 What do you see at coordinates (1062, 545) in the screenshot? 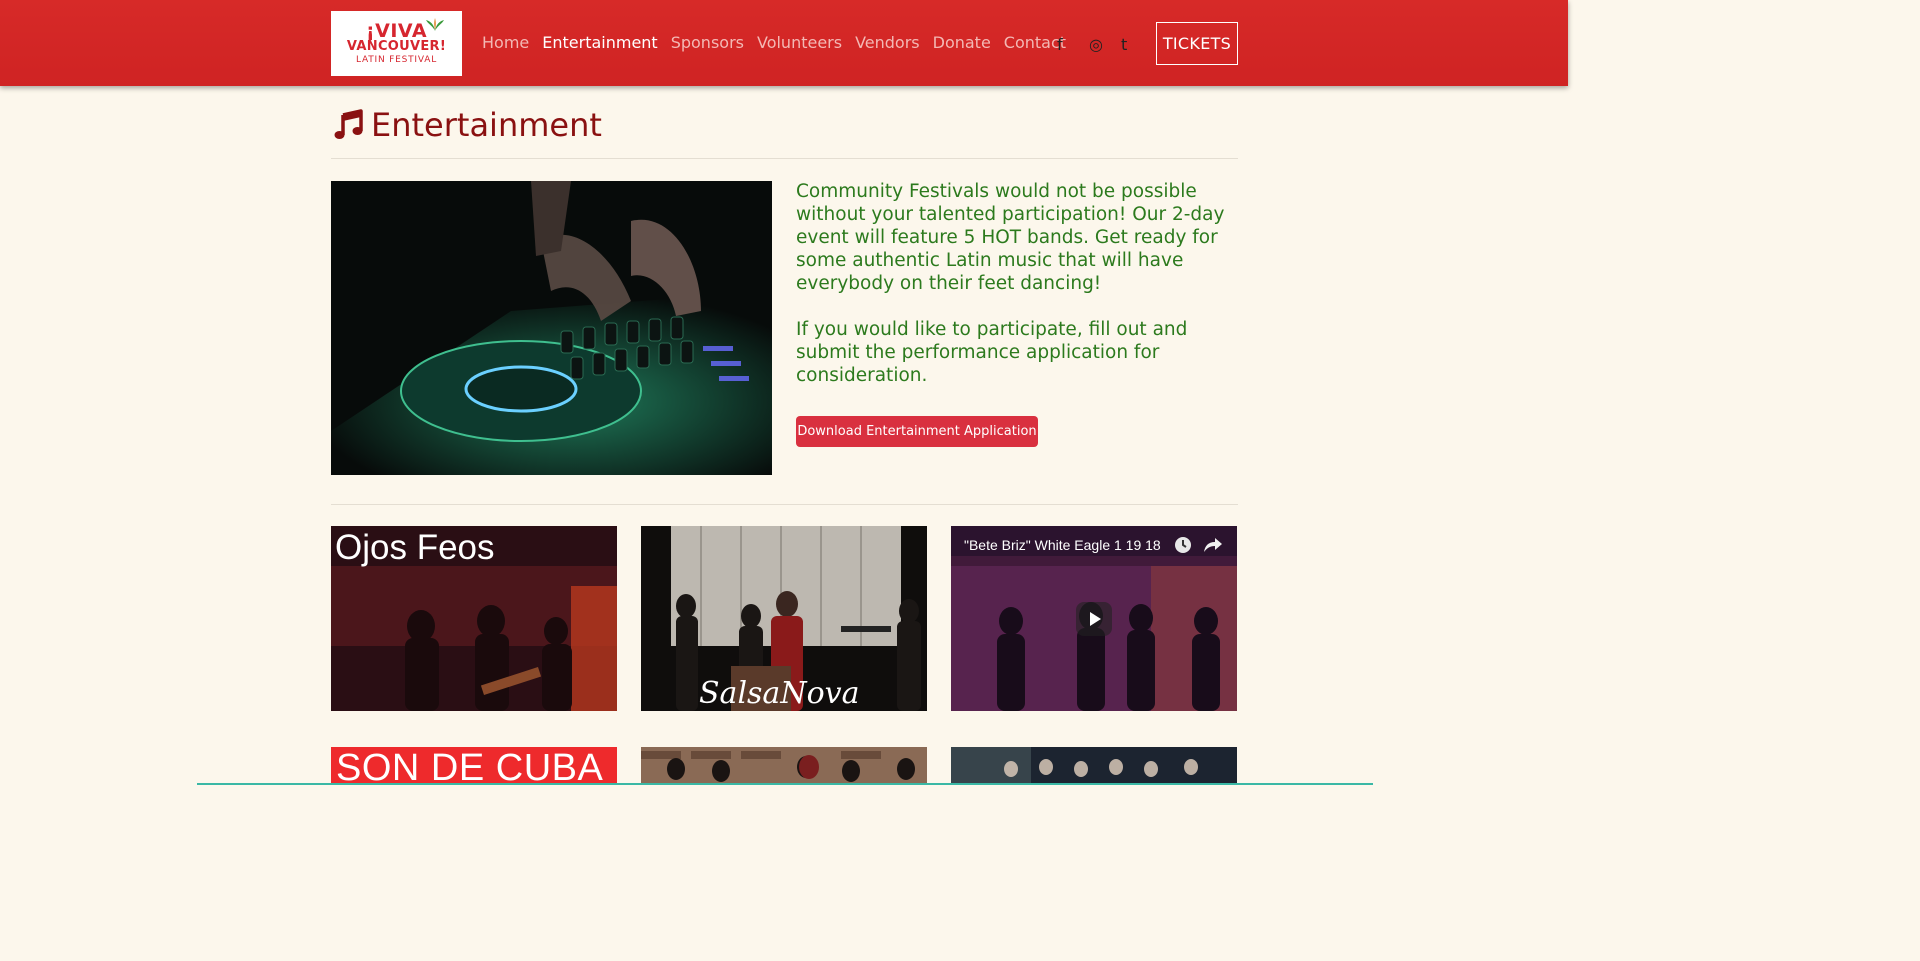
I see `video-title: "Bete Briz" White Eagle 1 19 18` at bounding box center [1062, 545].